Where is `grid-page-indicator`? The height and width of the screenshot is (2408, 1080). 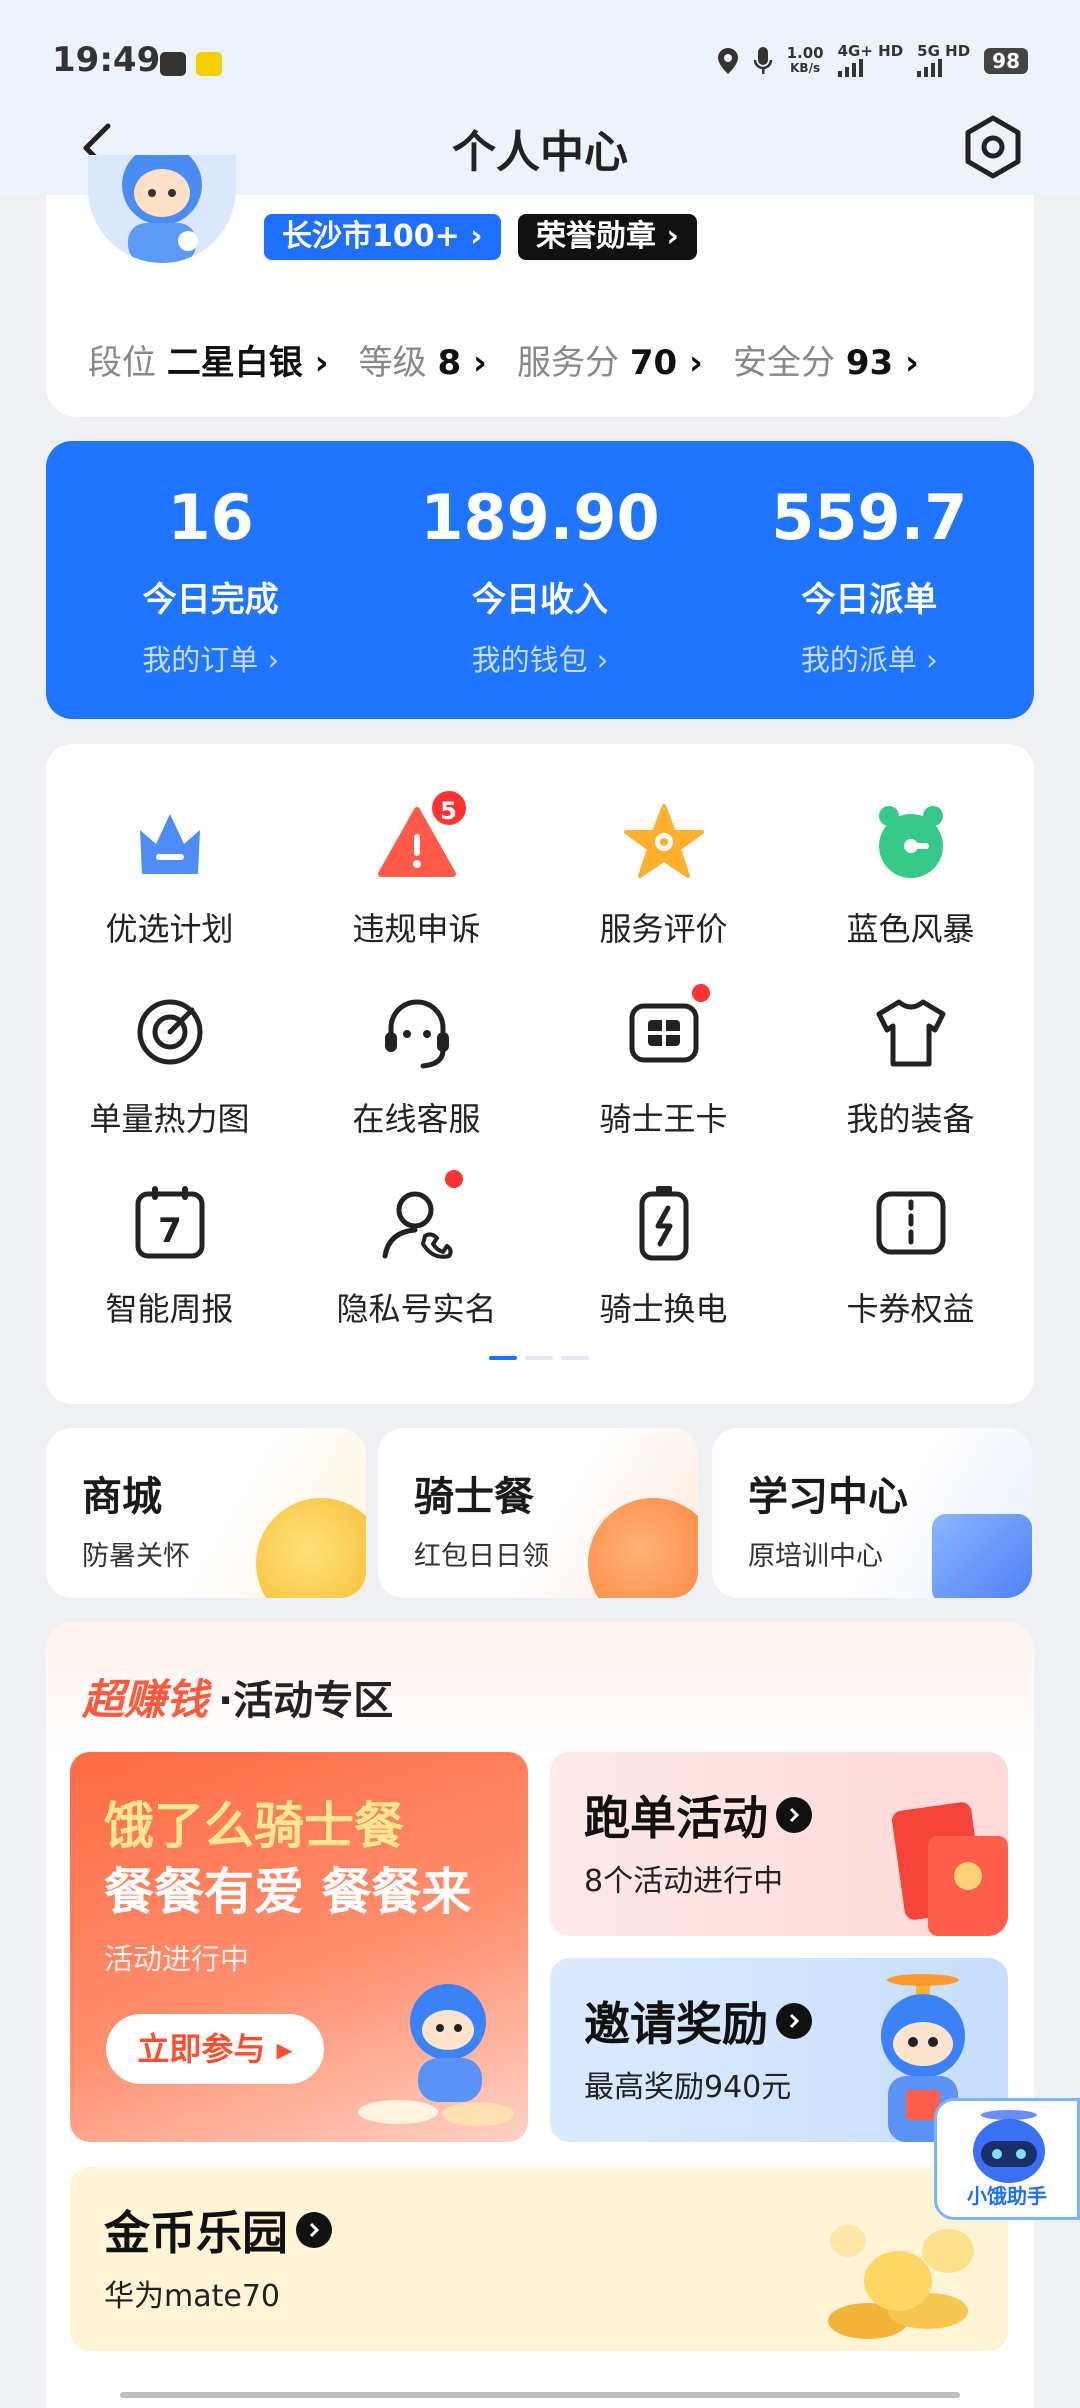 grid-page-indicator is located at coordinates (539, 1358).